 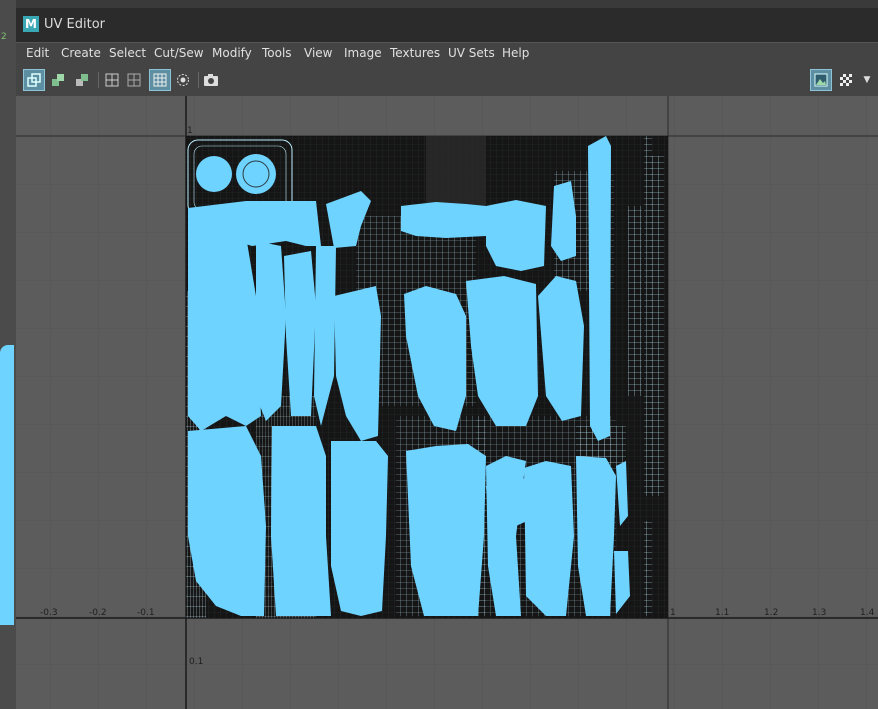 What do you see at coordinates (112, 80) in the screenshot?
I see `grid-icon` at bounding box center [112, 80].